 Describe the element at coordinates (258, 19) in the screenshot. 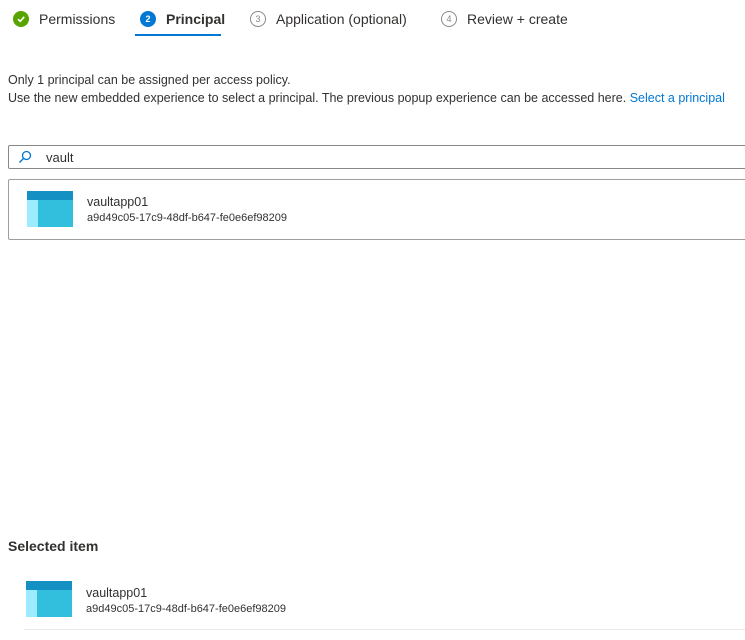

I see `step-number-badge: 3` at that location.